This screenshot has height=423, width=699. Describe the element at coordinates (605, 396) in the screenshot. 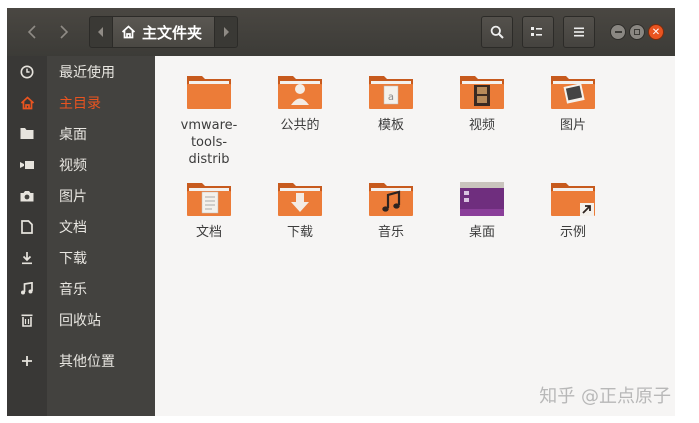

I see `watermark: 知乎 @正点原子` at that location.